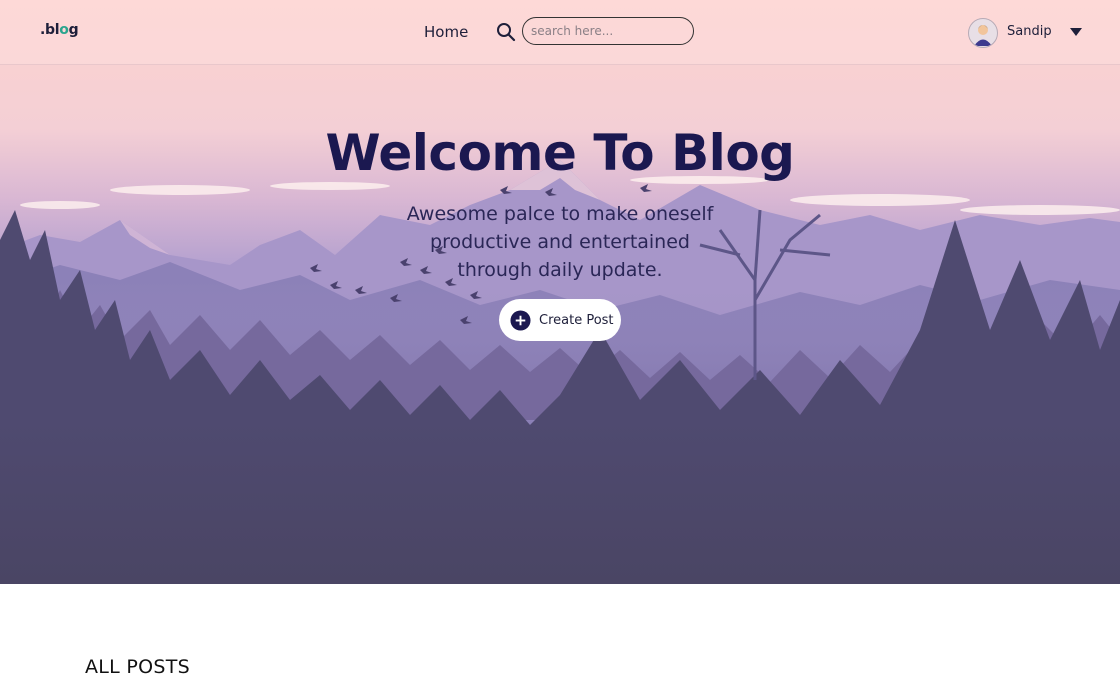 The image size is (1120, 700). I want to click on search-input, so click(608, 31).